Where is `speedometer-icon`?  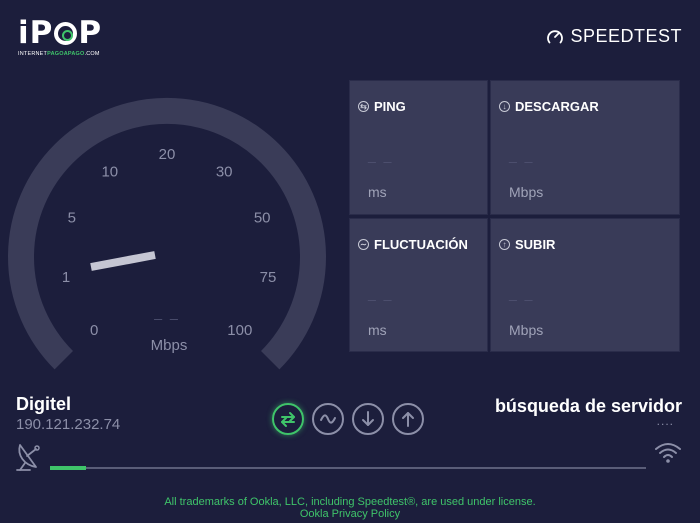
speedometer-icon is located at coordinates (555, 36).